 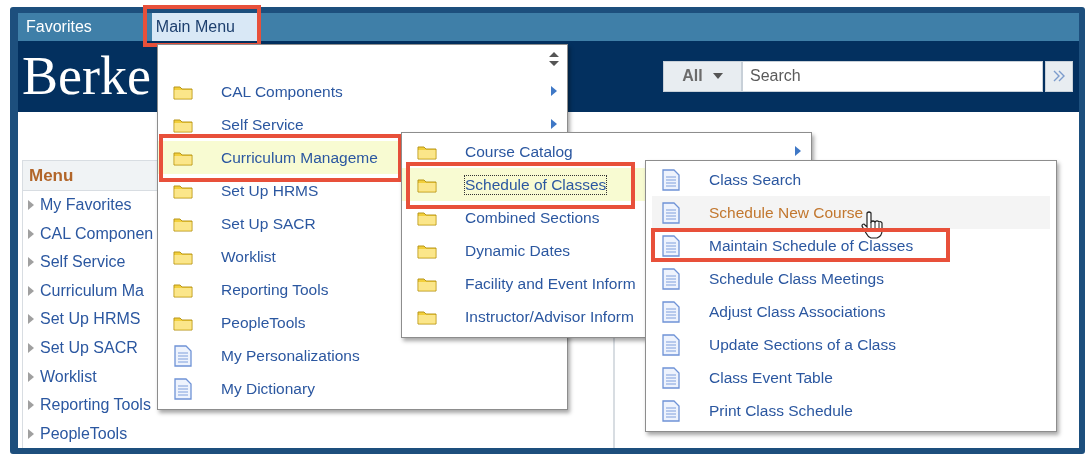 What do you see at coordinates (86, 76) in the screenshot?
I see `logo-text: Berke` at bounding box center [86, 76].